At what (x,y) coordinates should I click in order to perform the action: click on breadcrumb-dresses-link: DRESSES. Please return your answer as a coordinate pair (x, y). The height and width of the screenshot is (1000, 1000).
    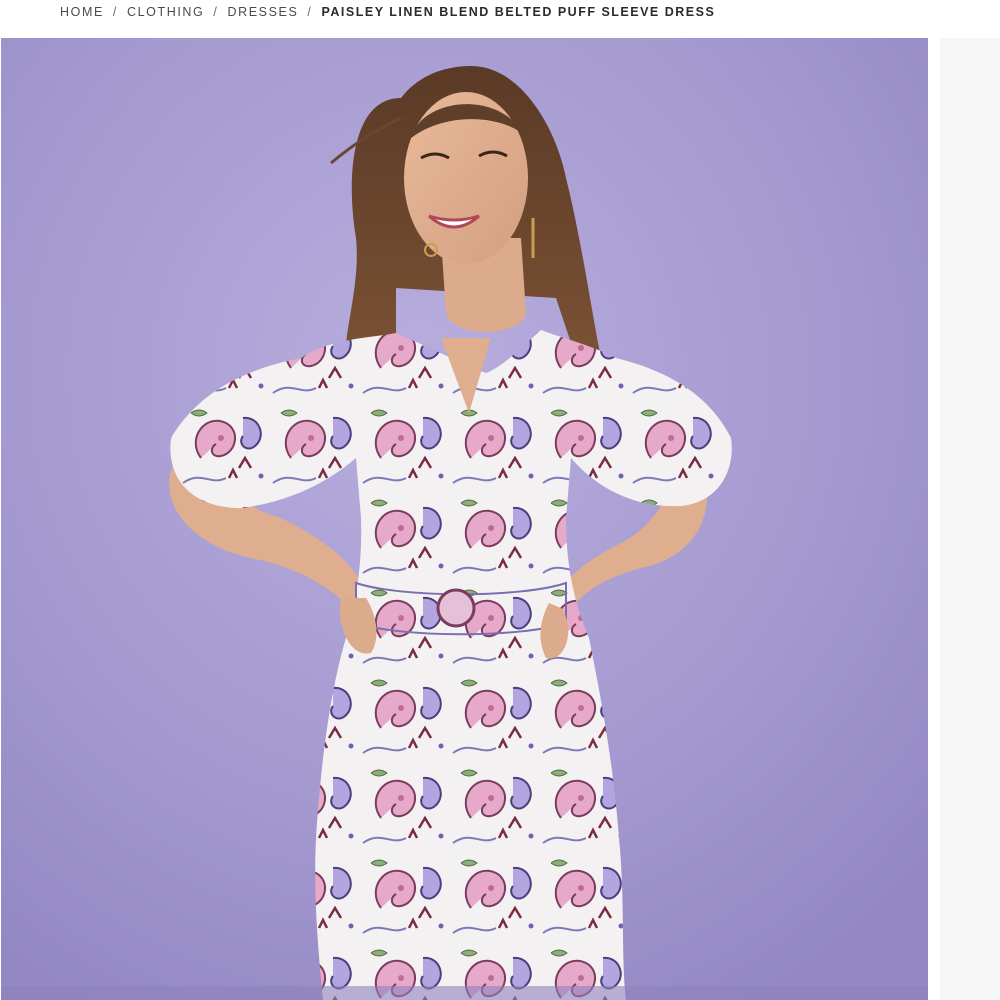
    Looking at the image, I should click on (262, 12).